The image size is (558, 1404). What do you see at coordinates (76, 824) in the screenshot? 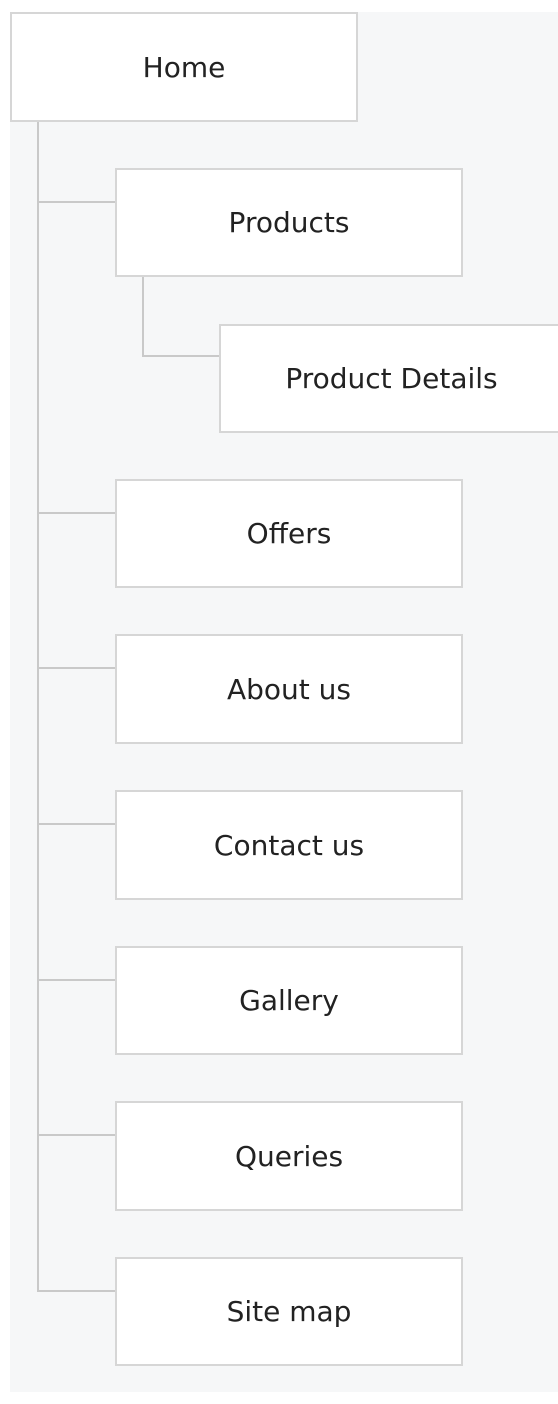
I see `branch-connector-contact-us` at bounding box center [76, 824].